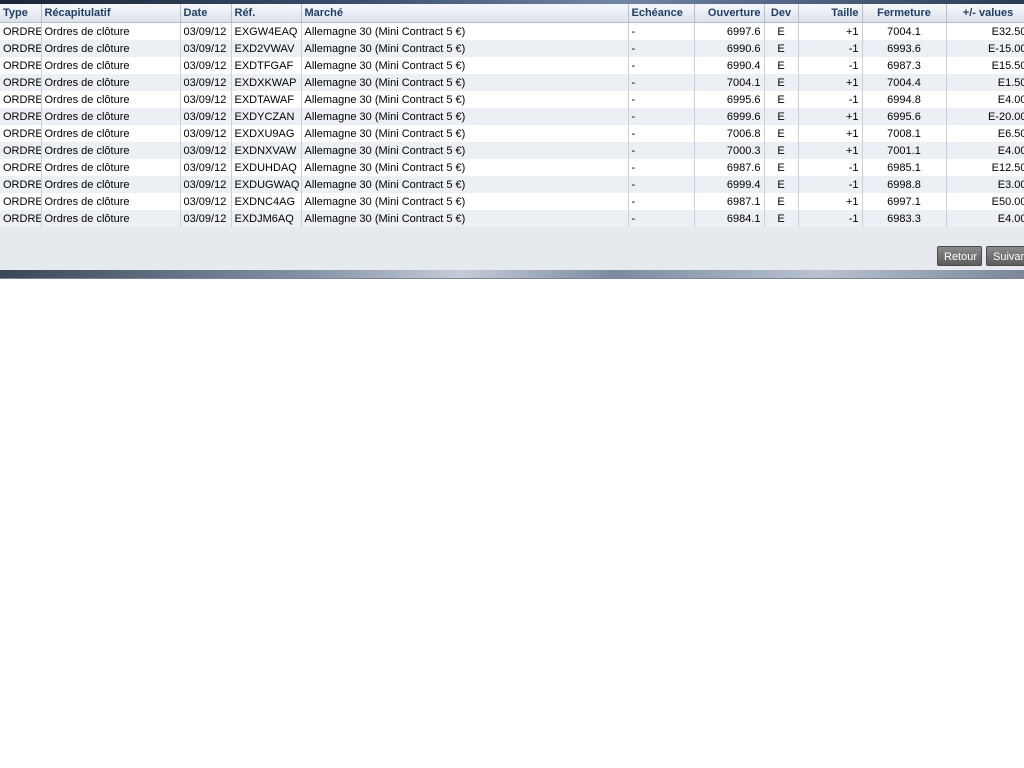  Describe the element at coordinates (904, 116) in the screenshot. I see `cell-fermeture: 6995.6` at that location.